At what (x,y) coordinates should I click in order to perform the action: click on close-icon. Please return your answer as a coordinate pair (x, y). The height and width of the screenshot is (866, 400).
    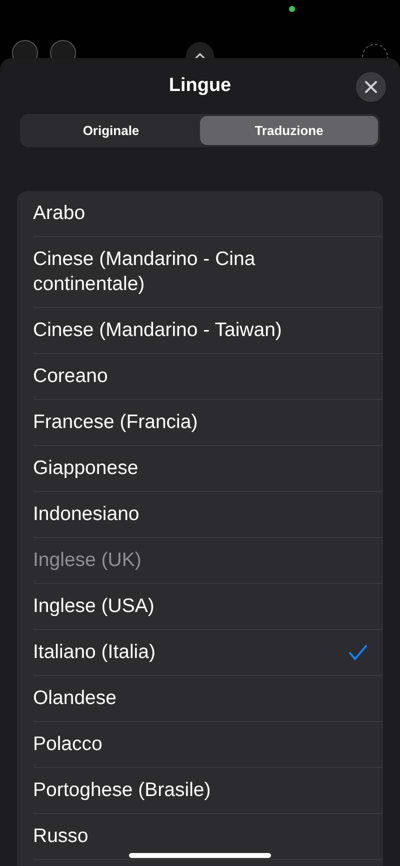
    Looking at the image, I should click on (371, 87).